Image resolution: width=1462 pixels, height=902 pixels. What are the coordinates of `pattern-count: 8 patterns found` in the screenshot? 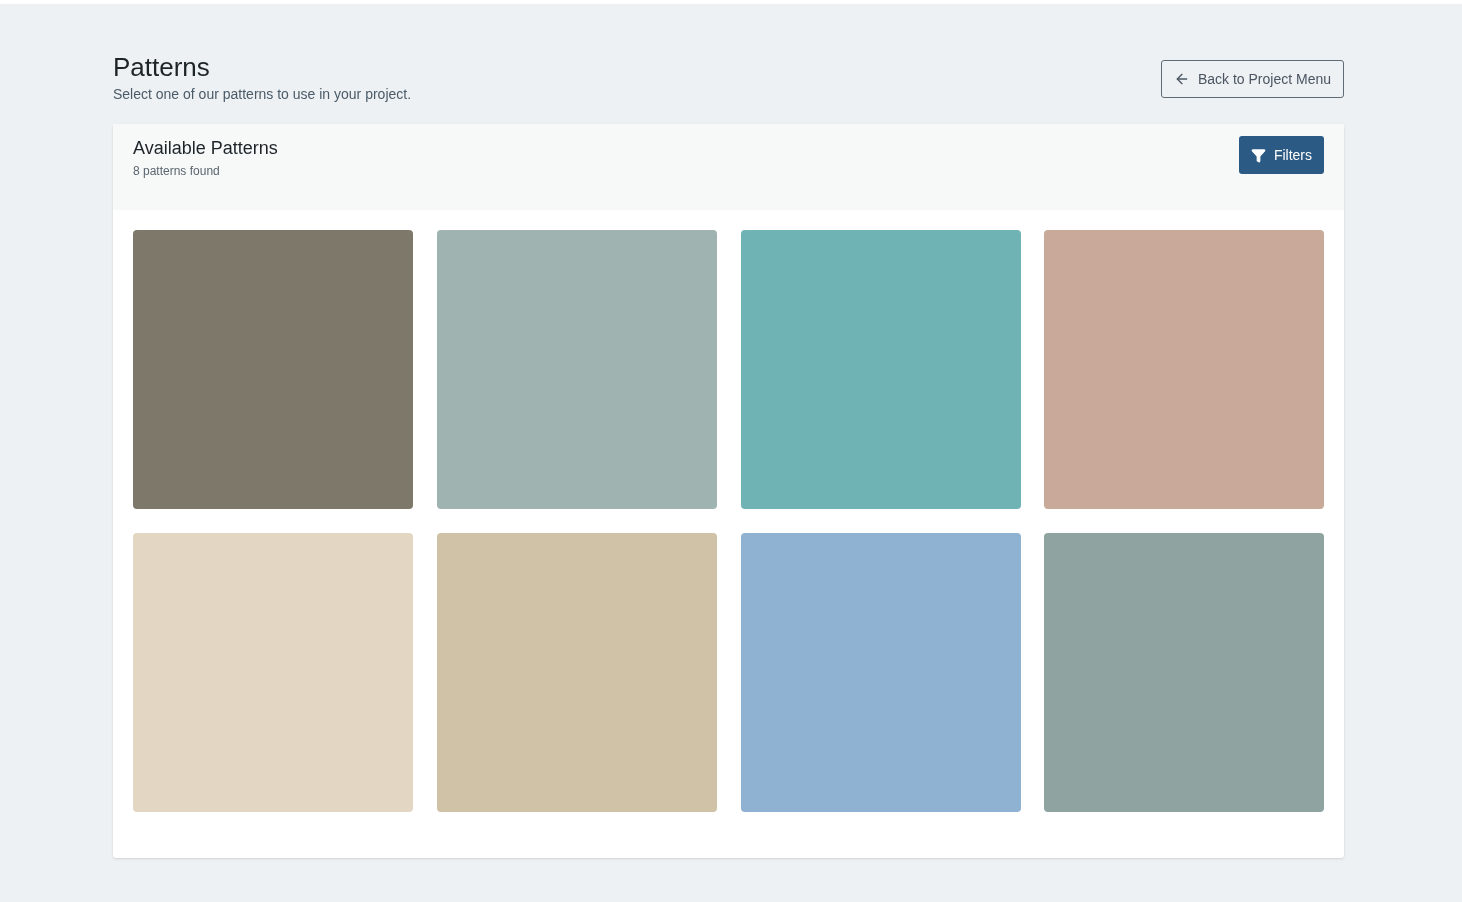 It's located at (177, 171).